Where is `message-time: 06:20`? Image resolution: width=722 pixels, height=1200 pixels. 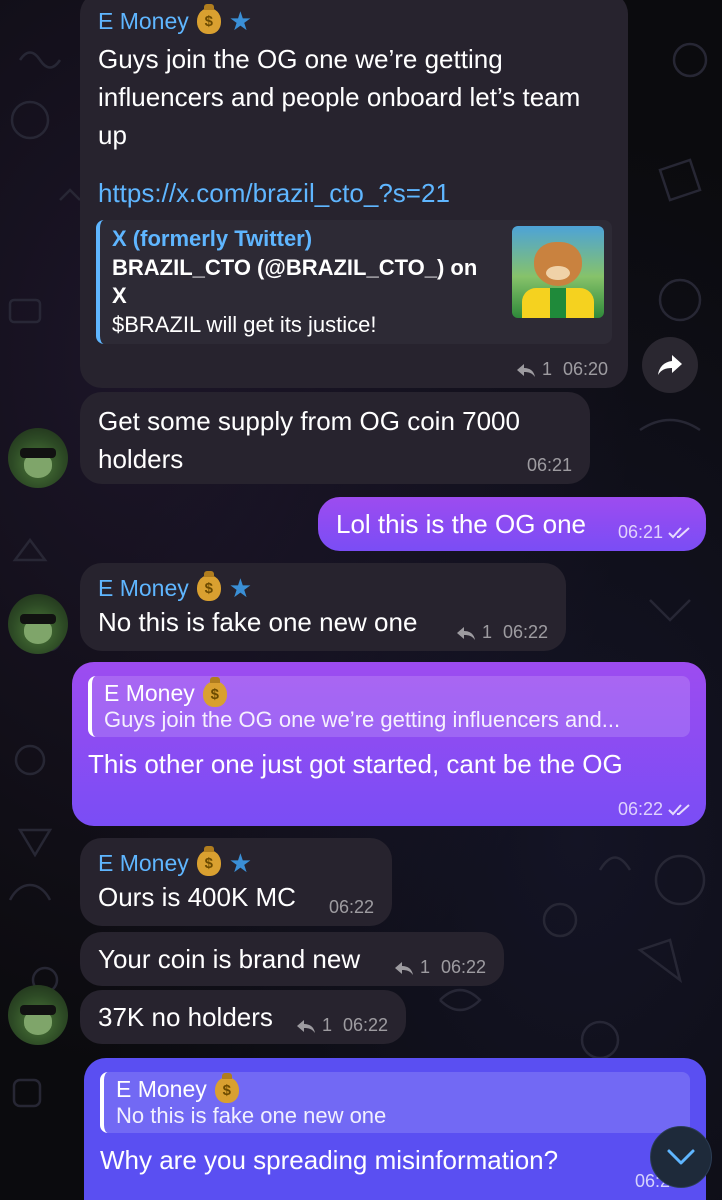
message-time: 06:20 is located at coordinates (585, 369).